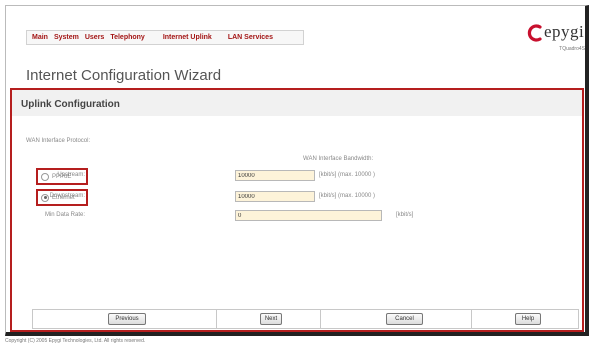 The height and width of the screenshot is (348, 594). Describe the element at coordinates (347, 196) in the screenshot. I see `downstream-unit: [kbit/s] (max. 10000 )` at that location.